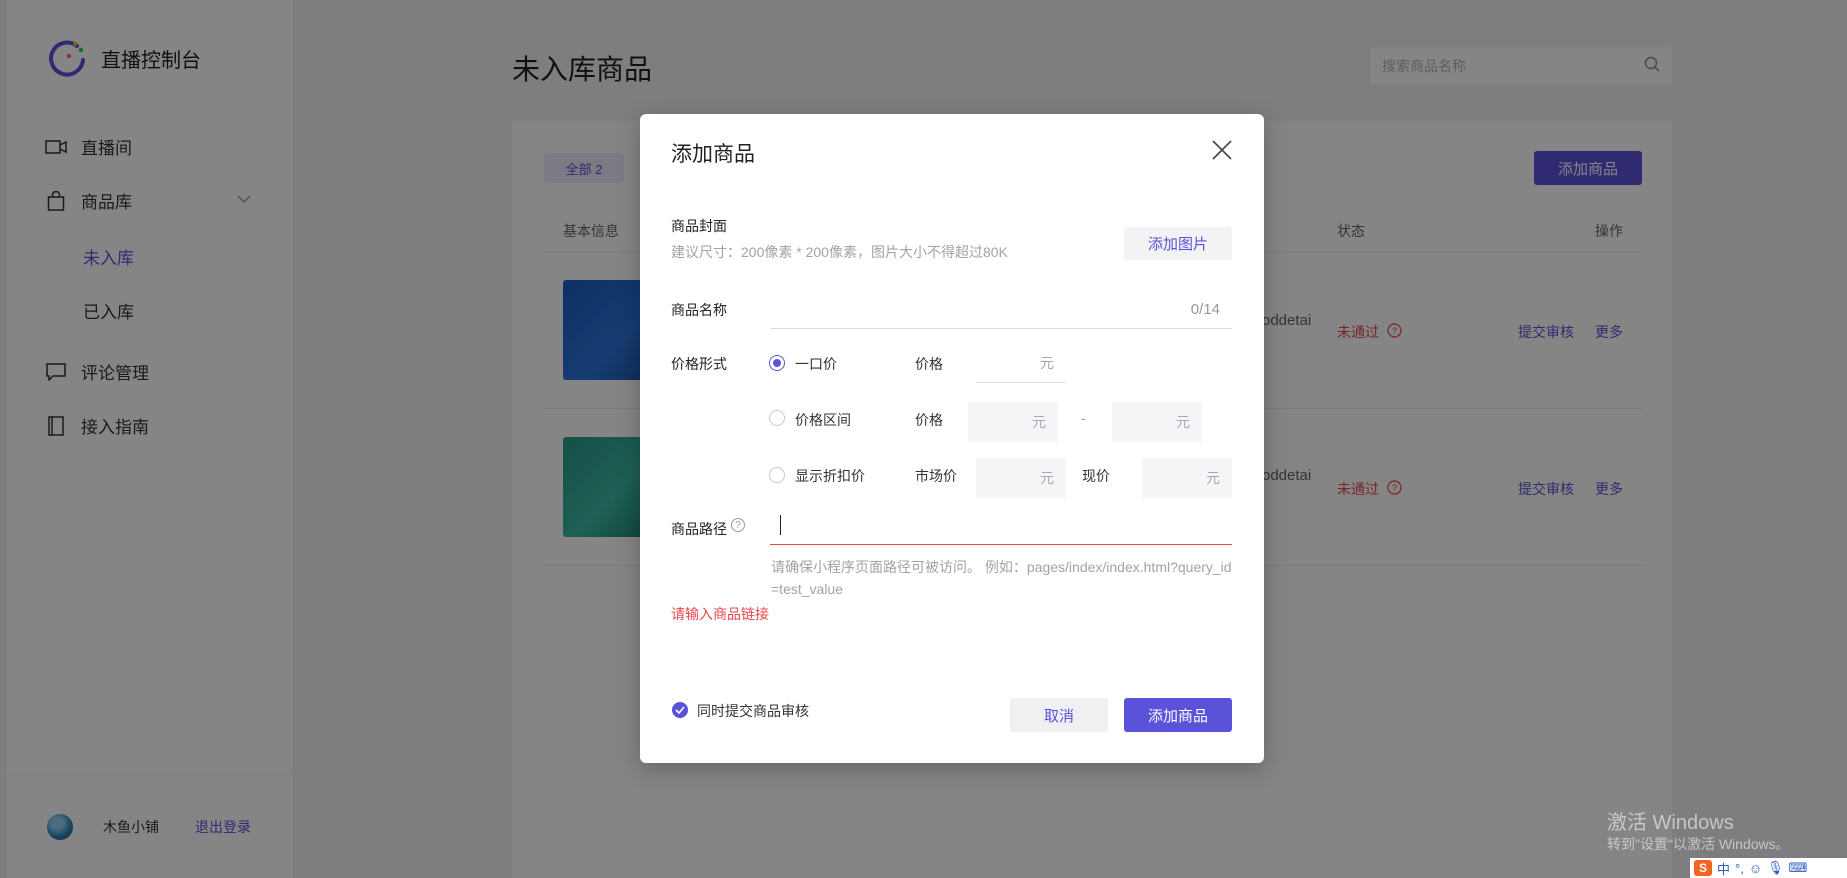  What do you see at coordinates (1178, 243) in the screenshot?
I see `add-image-button: 添加图片` at bounding box center [1178, 243].